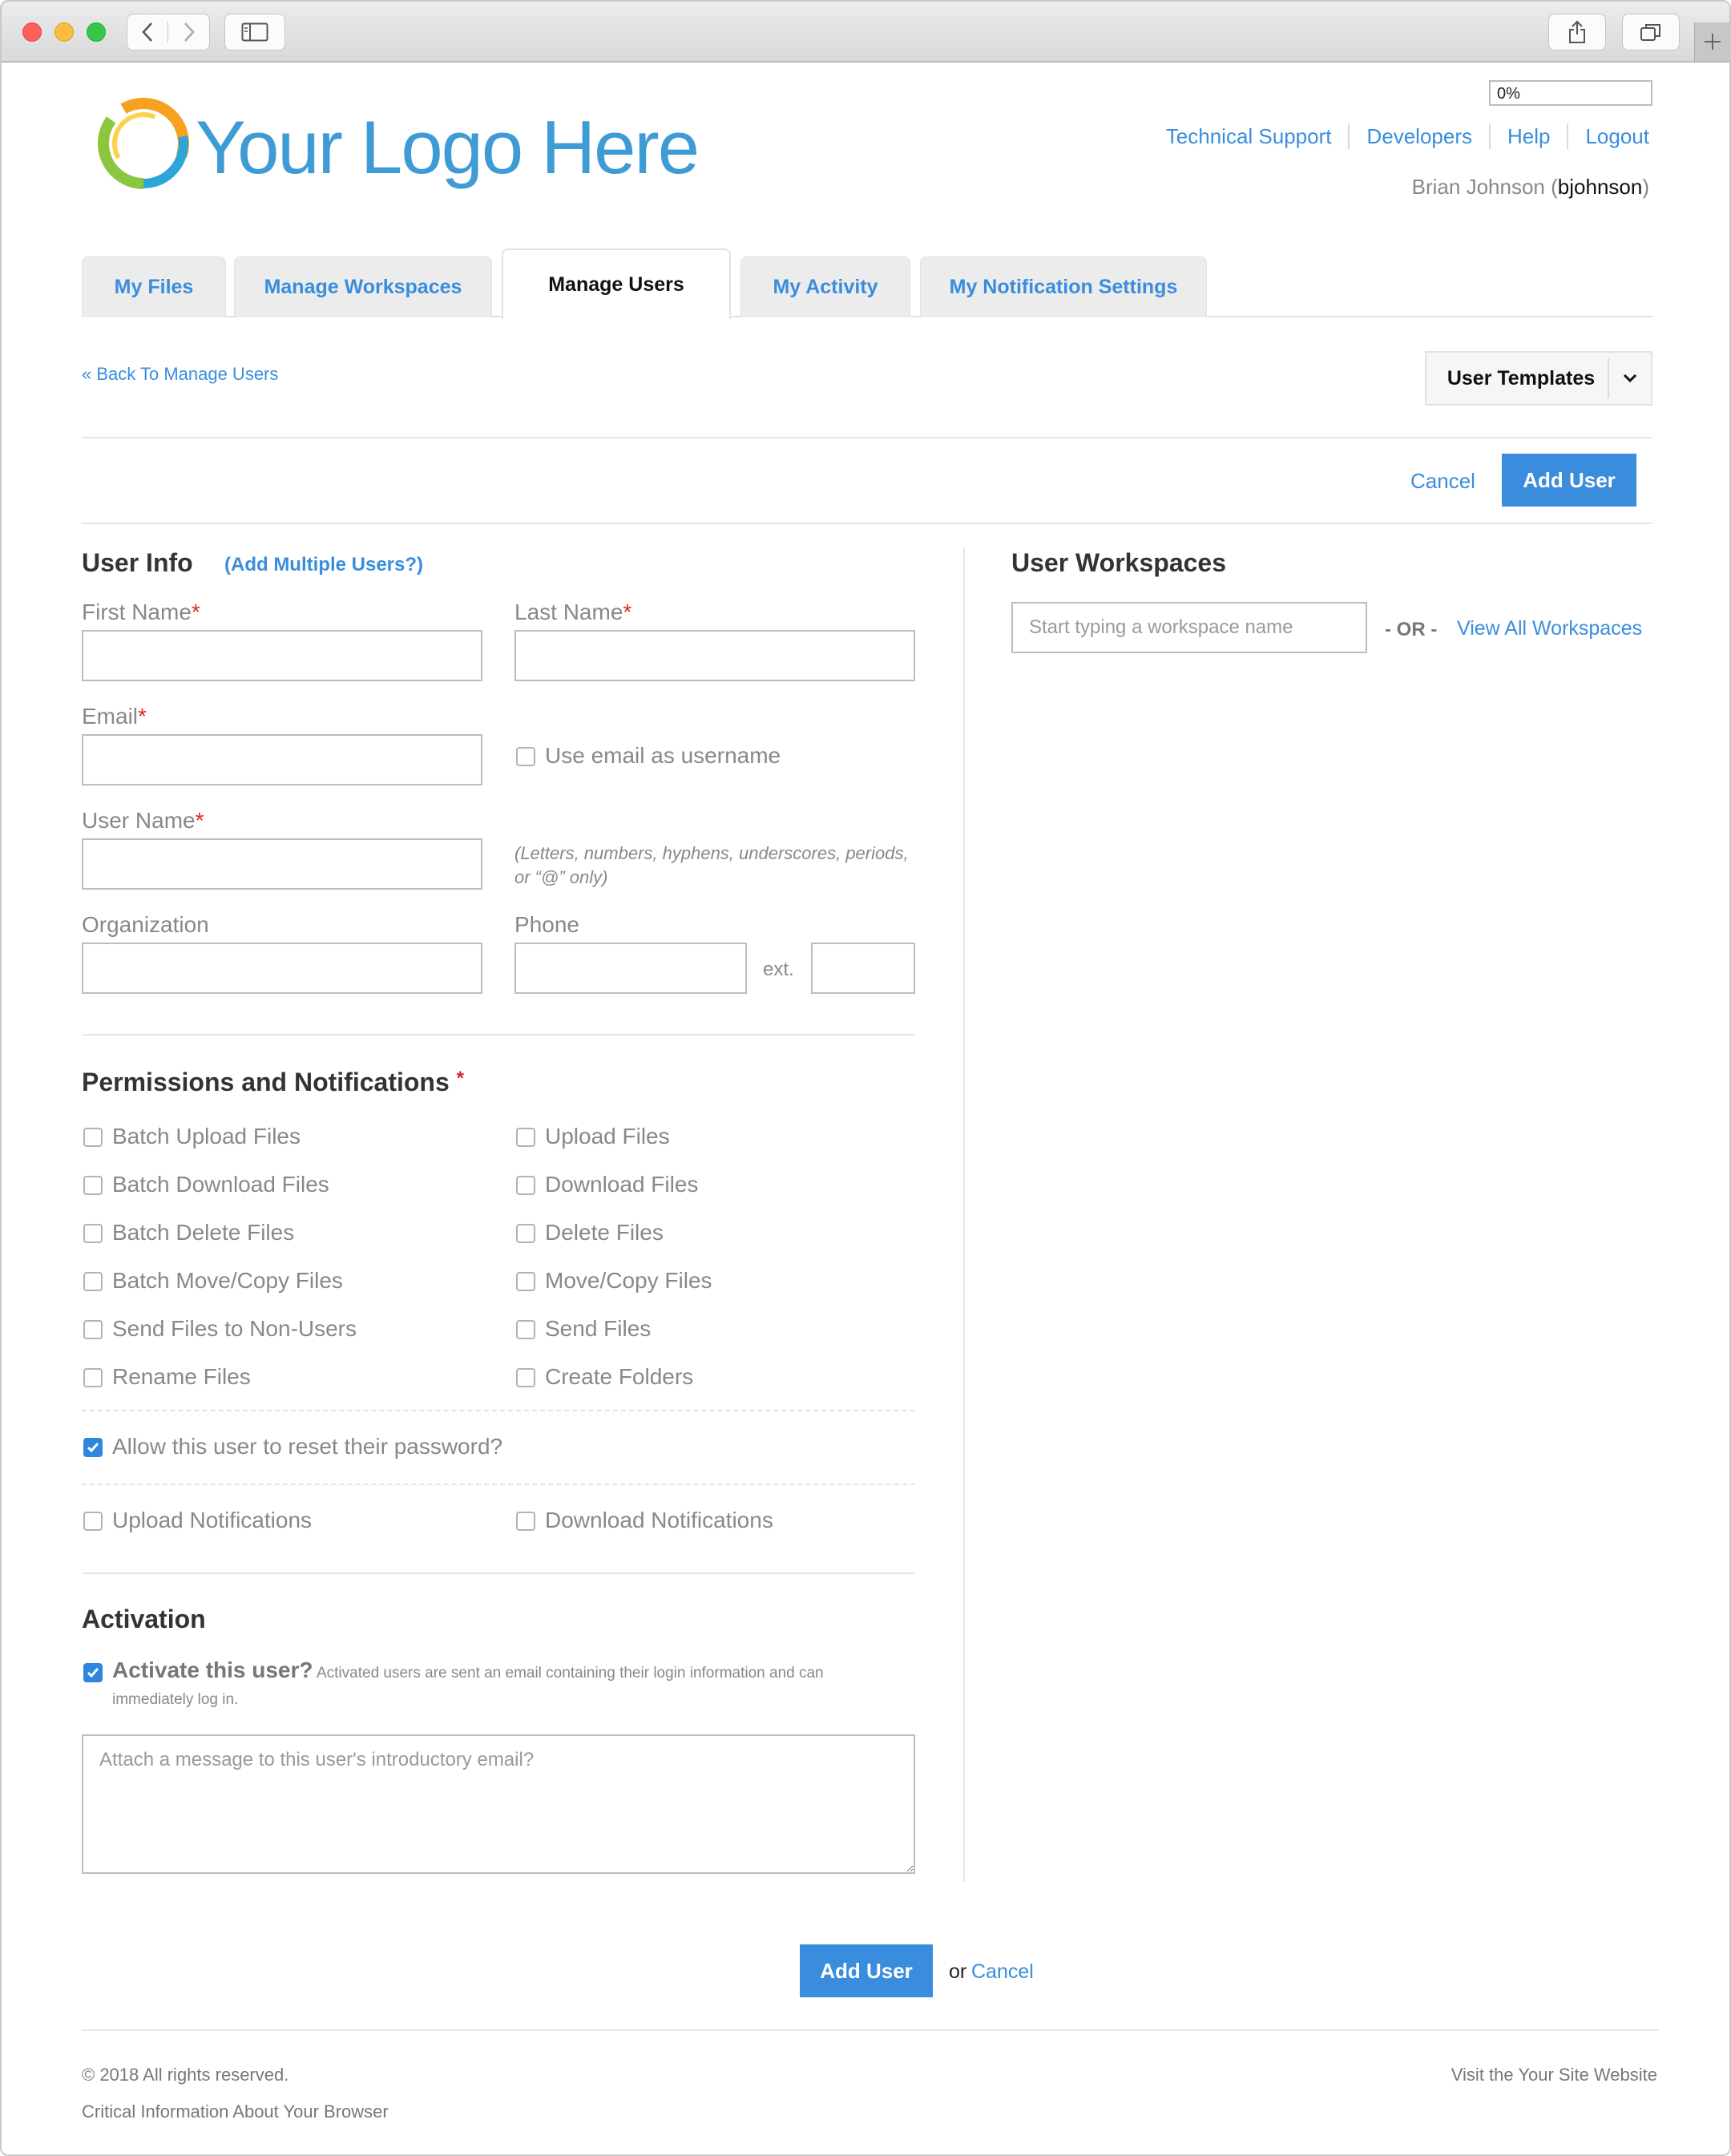 The width and height of the screenshot is (1731, 2156). Describe the element at coordinates (154, 286) in the screenshot. I see `tab-my-files: My Files` at that location.